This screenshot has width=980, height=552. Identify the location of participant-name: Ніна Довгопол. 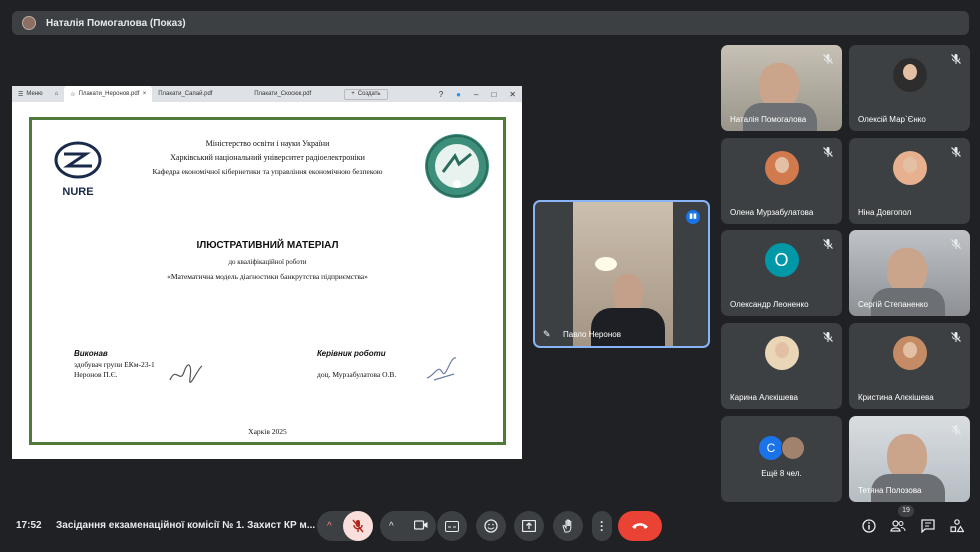
(885, 212).